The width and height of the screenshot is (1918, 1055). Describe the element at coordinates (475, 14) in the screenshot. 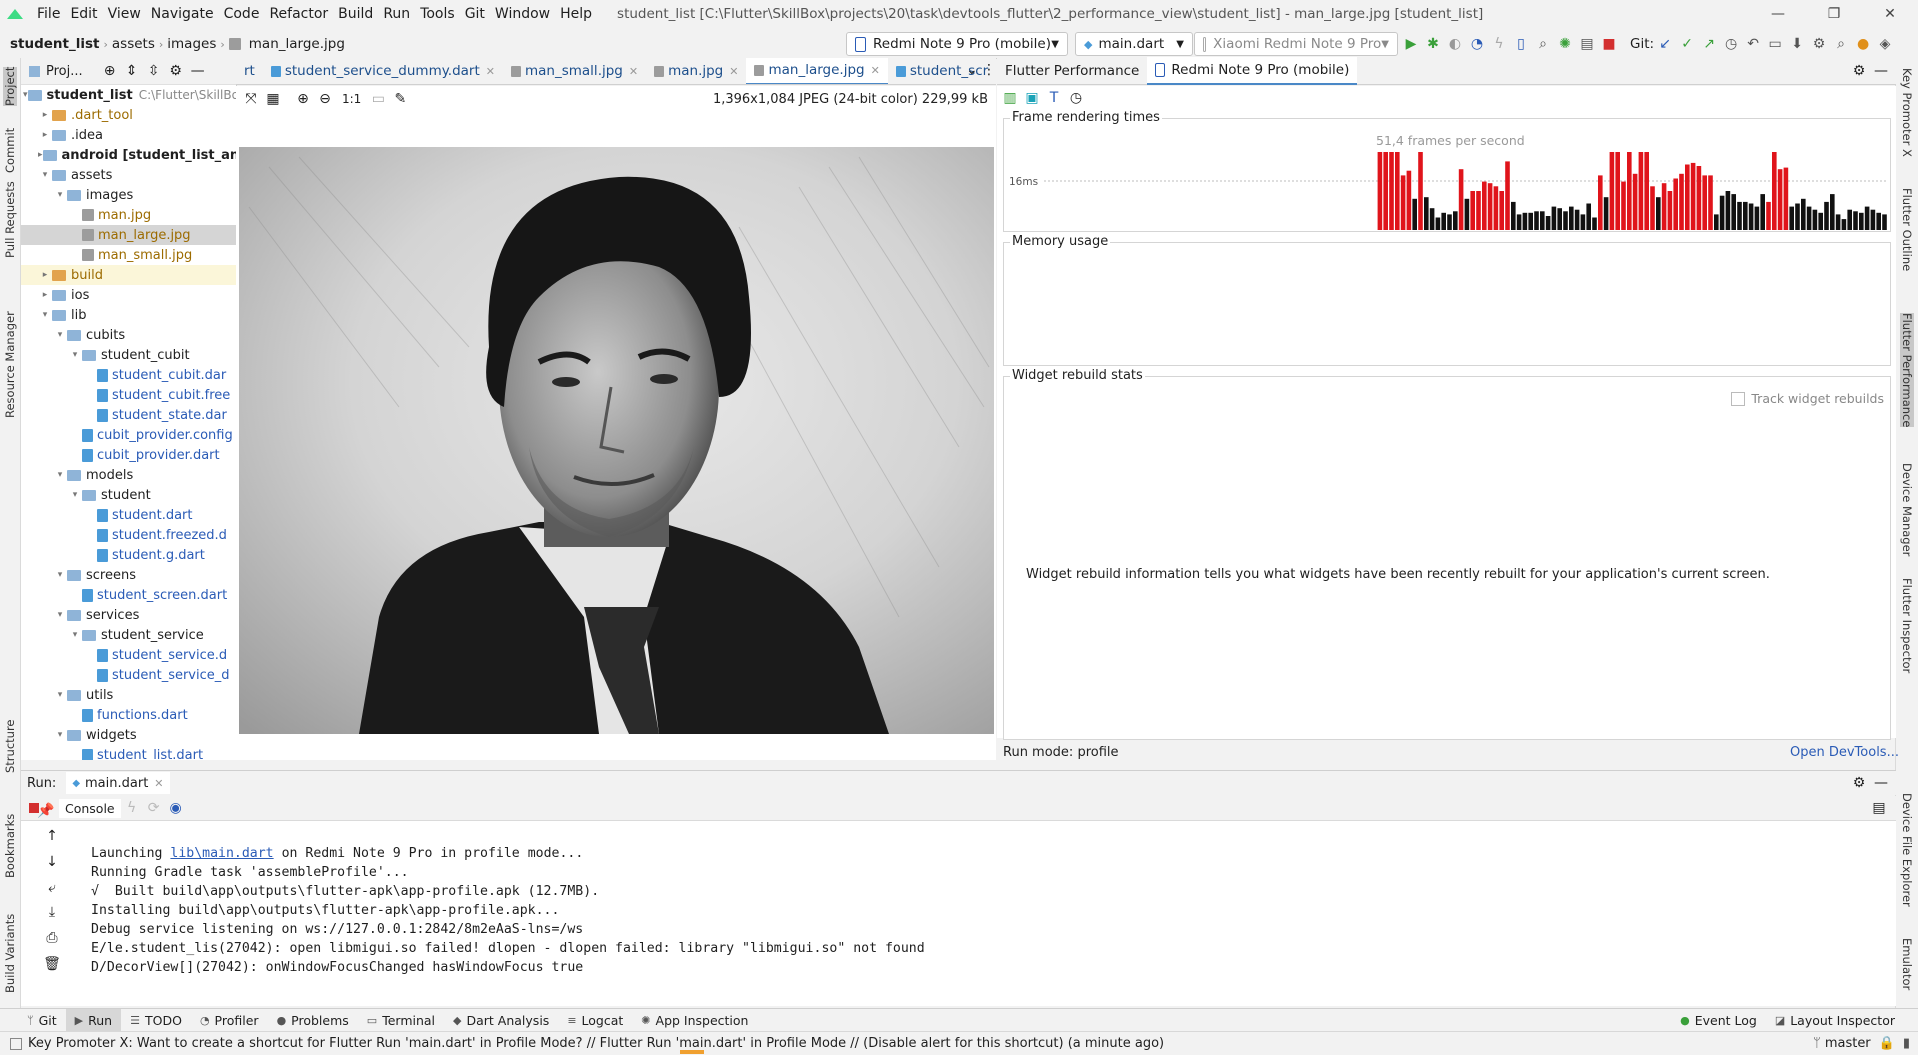

I see `menu-git: Git` at that location.